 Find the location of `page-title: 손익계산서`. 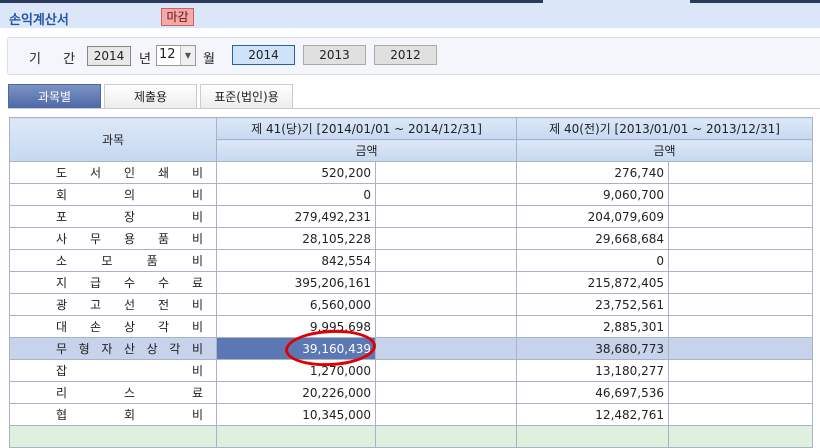

page-title: 손익계산서 is located at coordinates (39, 20).